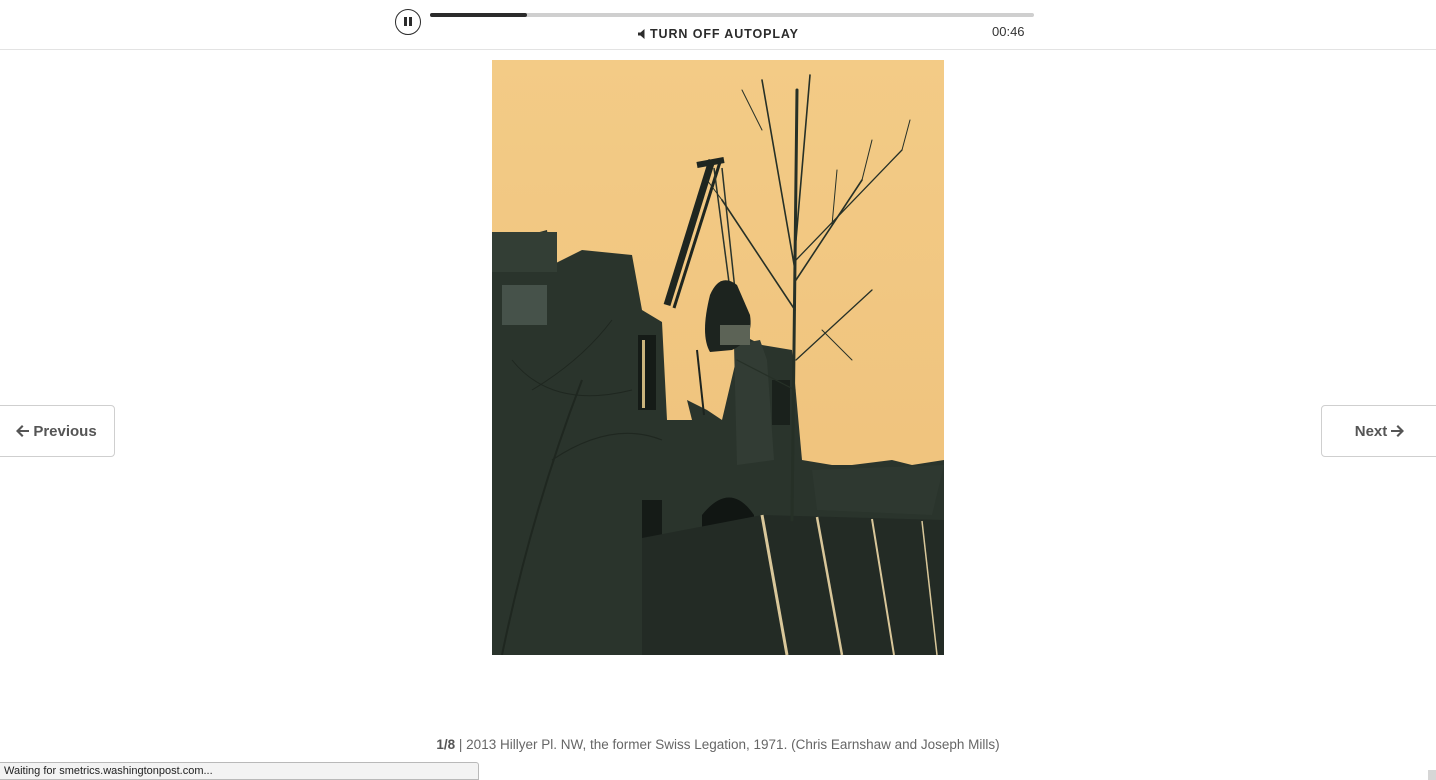 The image size is (1436, 780). I want to click on arrow-left-icon, so click(23, 431).